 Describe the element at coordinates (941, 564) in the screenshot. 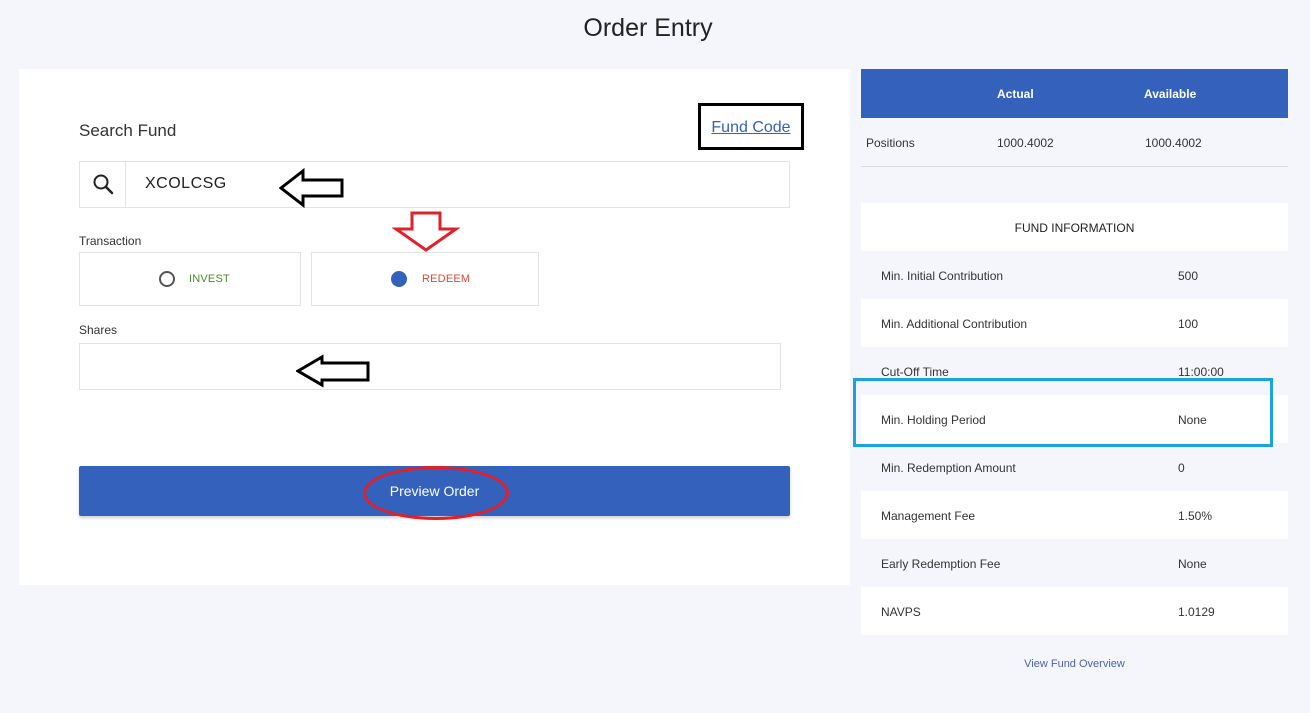

I see `fund-info-label: Early Redemption Fee` at that location.